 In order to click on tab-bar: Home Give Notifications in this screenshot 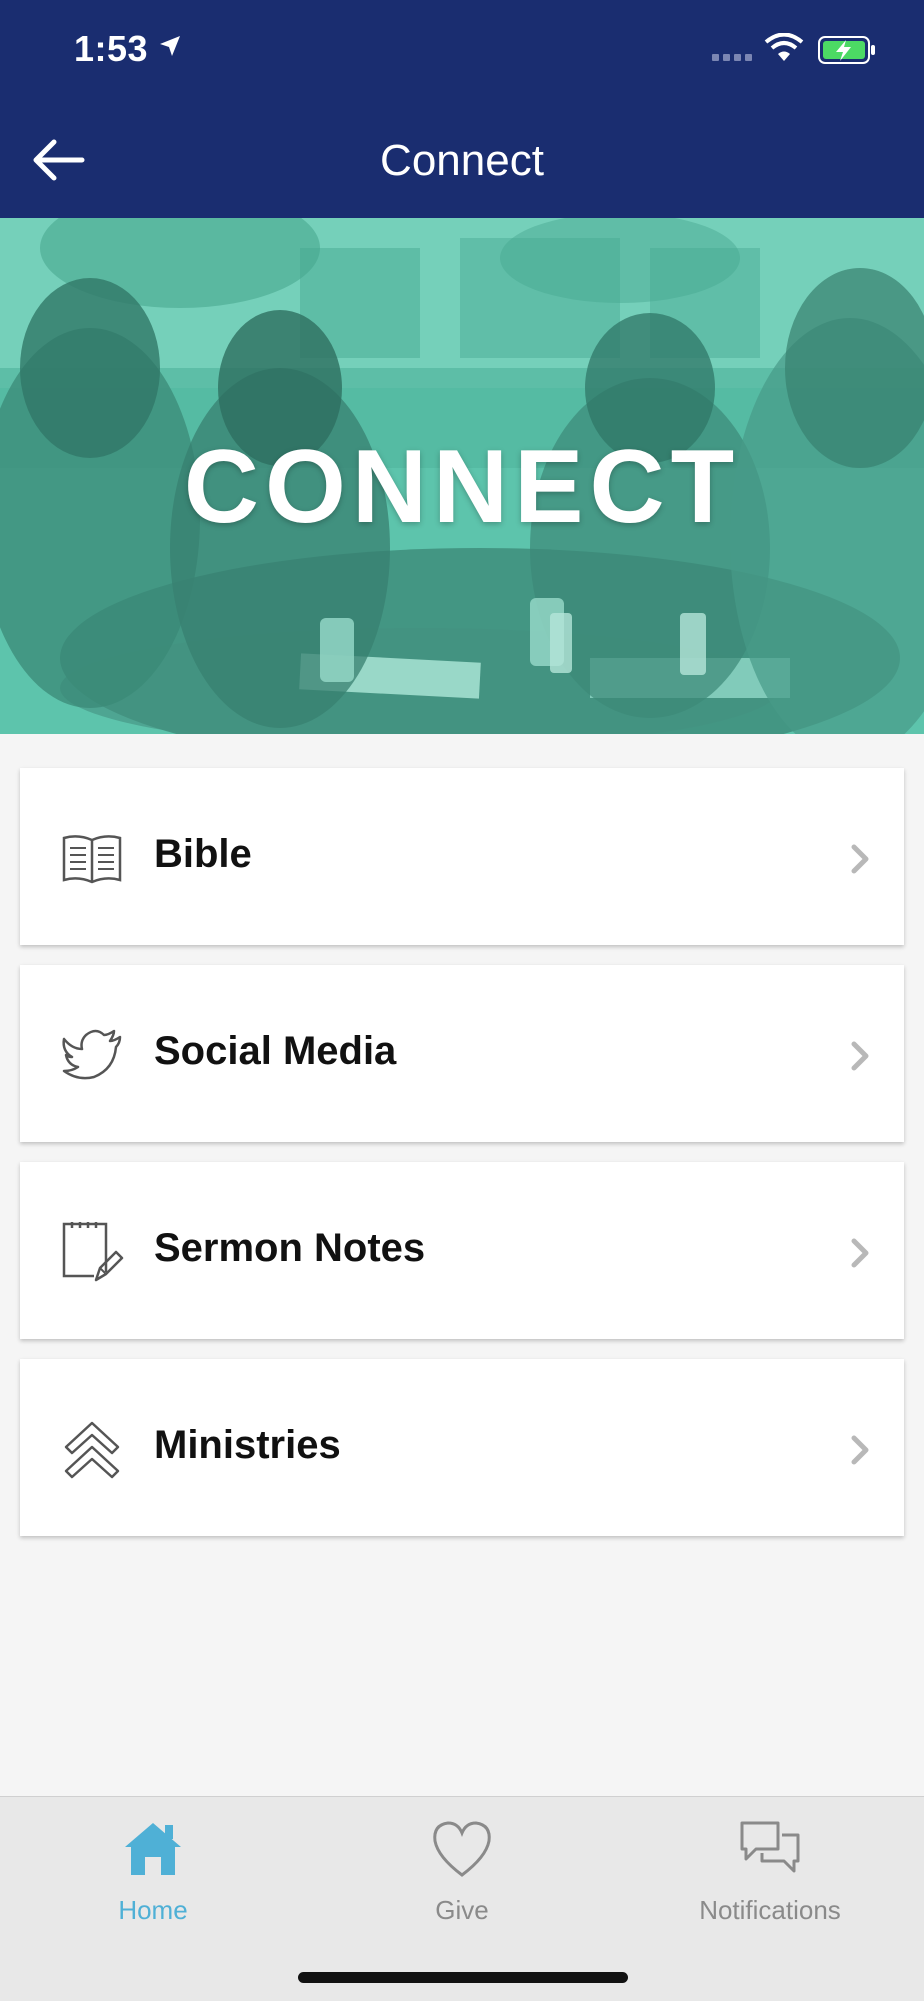, I will do `click(462, 1898)`.